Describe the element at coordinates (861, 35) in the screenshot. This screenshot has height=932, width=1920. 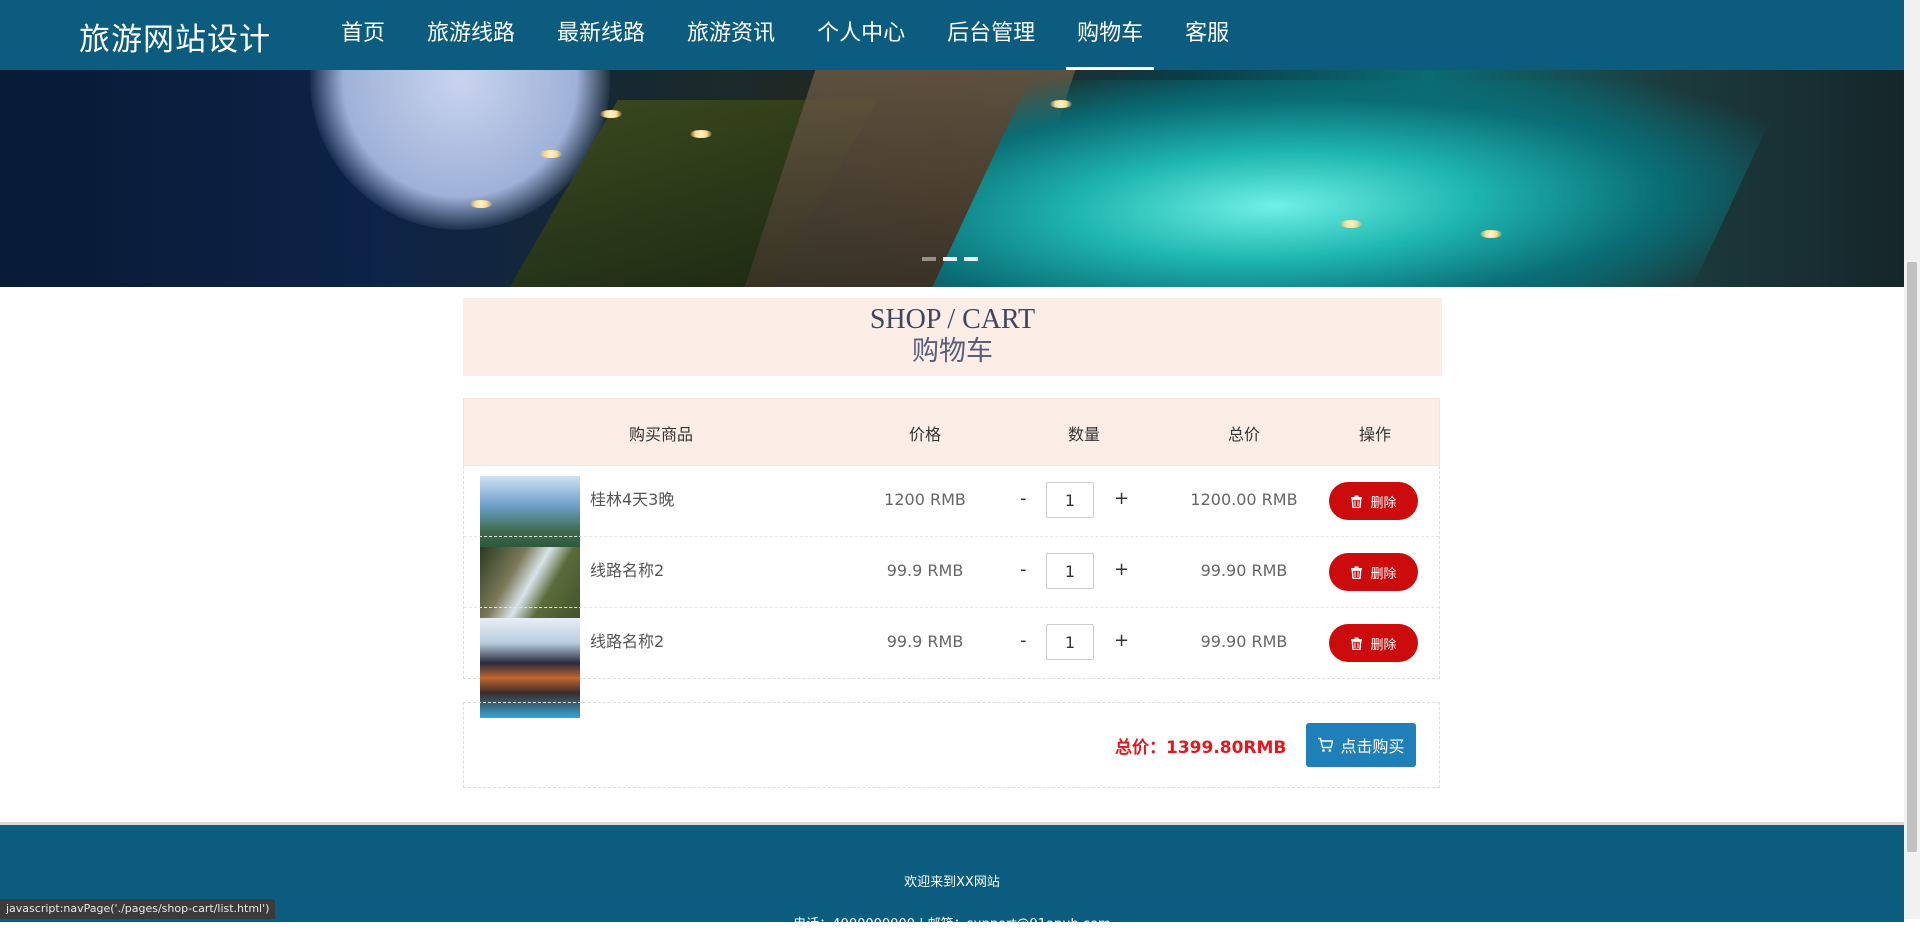
I see `menu-item-user-center: 个人中心` at that location.